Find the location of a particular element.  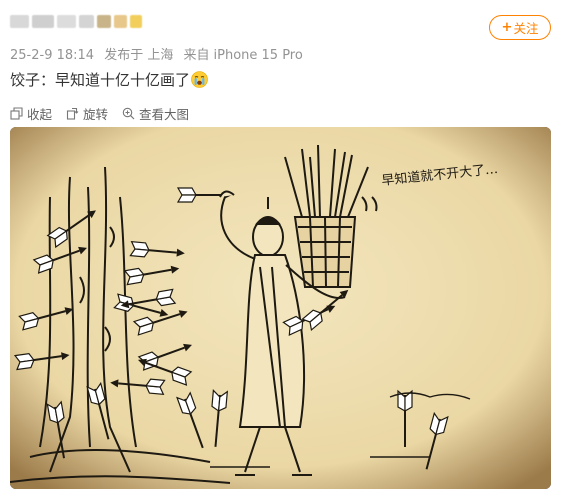

collapse-icon is located at coordinates (16, 113).